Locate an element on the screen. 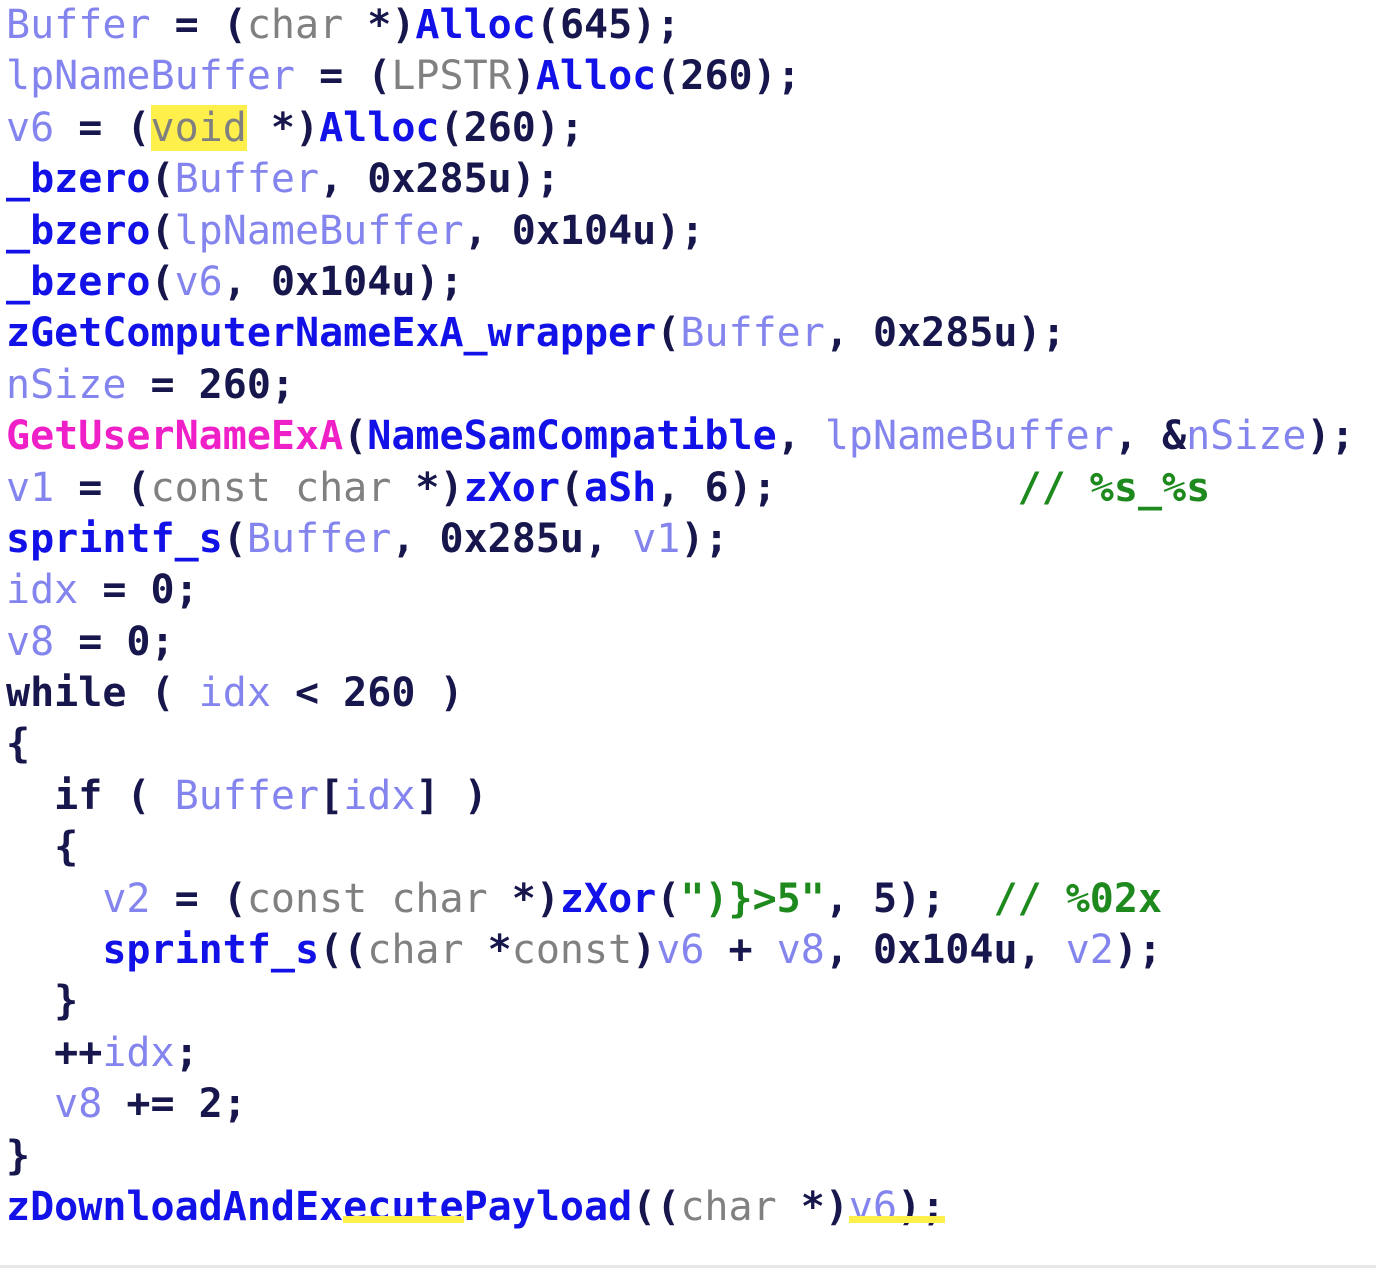 Image resolution: width=1376 pixels, height=1268 pixels. code-line: zDownloadAndExecutePayload((char *)v6); is located at coordinates (688, 1207).